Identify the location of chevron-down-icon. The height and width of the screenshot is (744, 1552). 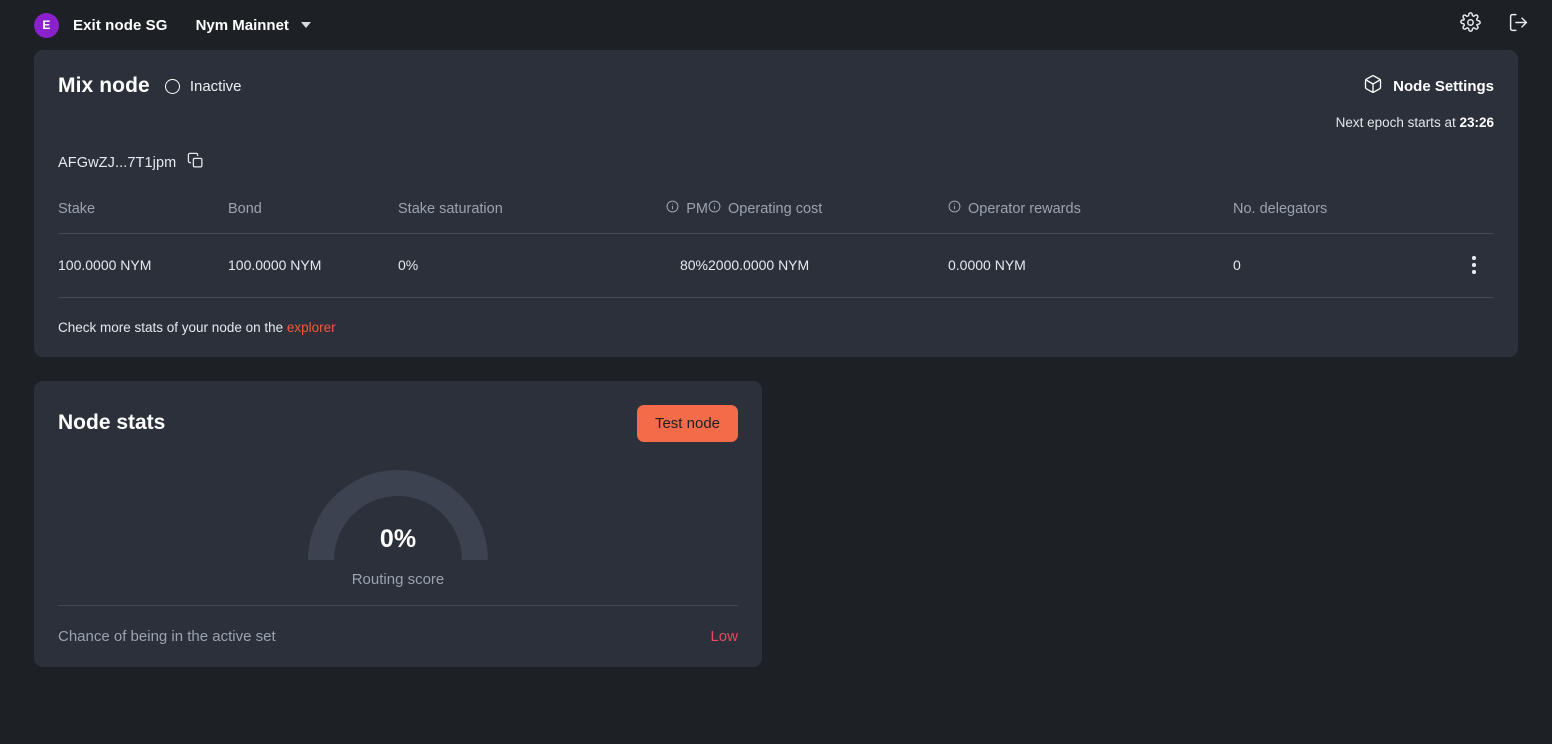
(305, 25).